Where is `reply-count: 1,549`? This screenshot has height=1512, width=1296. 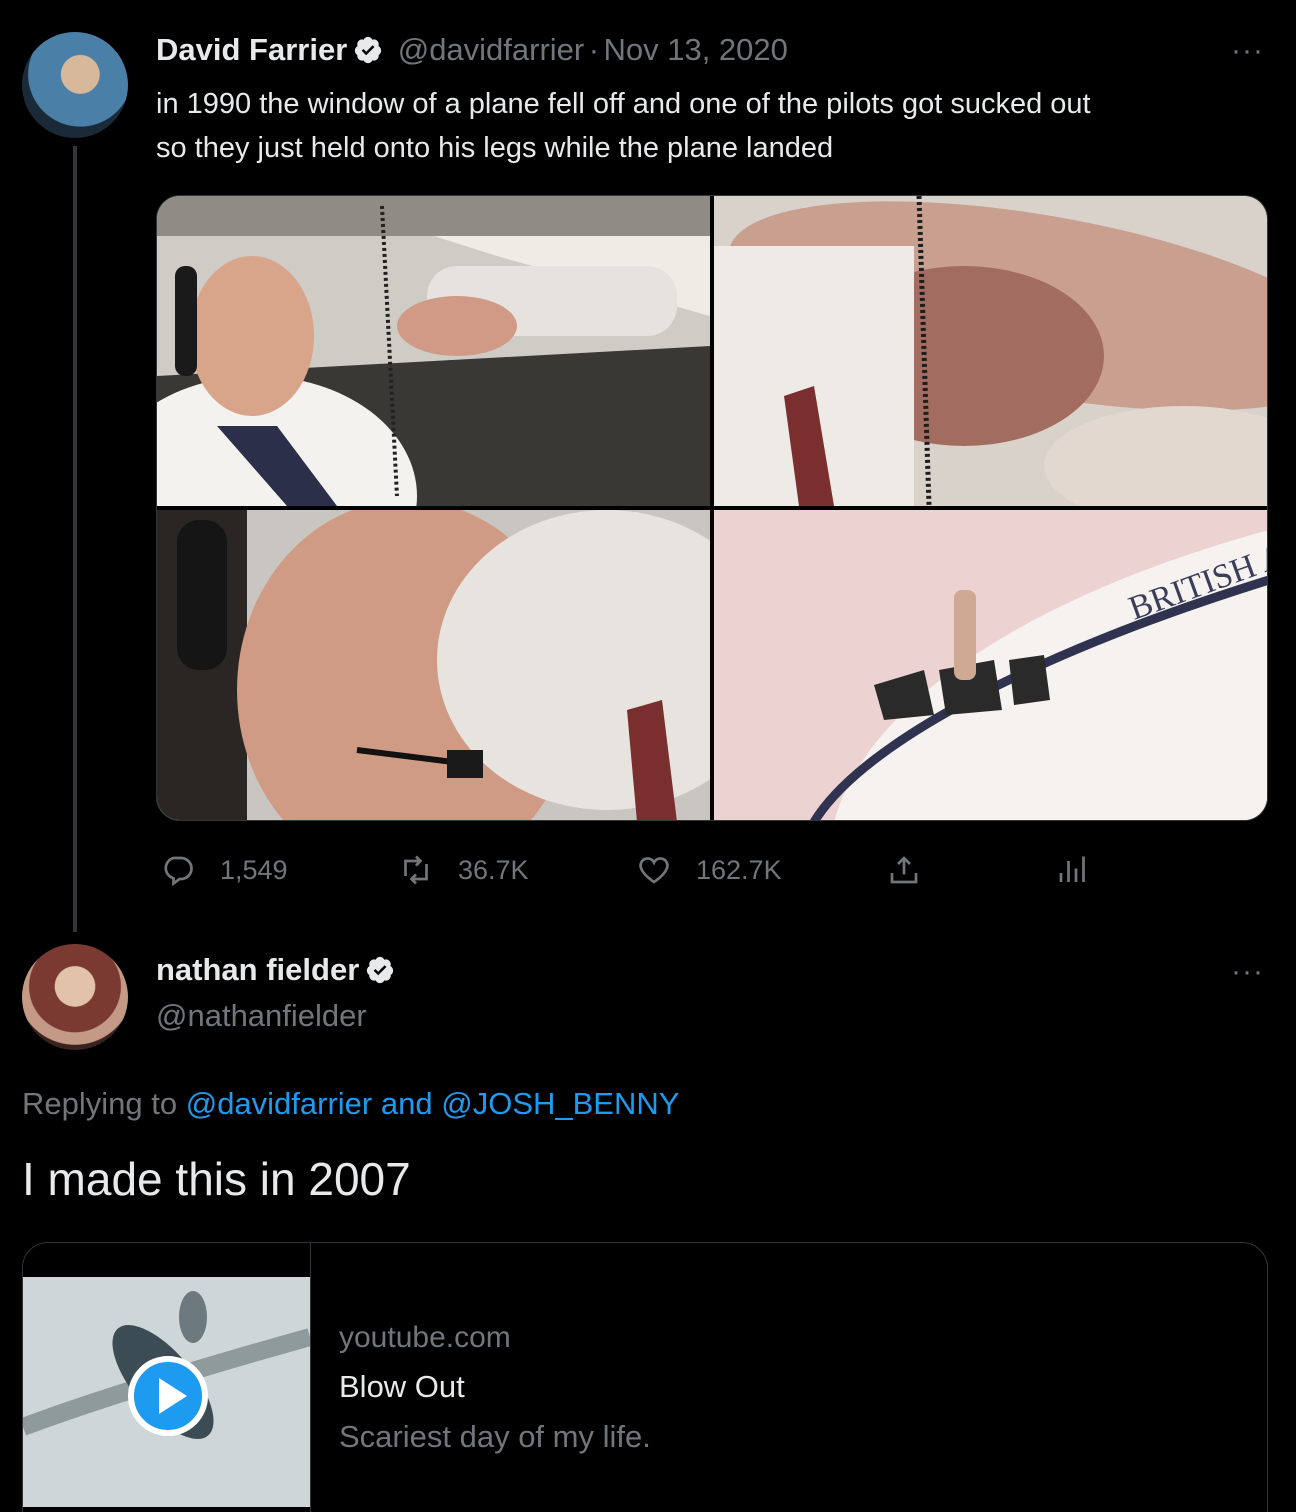
reply-count: 1,549 is located at coordinates (254, 869).